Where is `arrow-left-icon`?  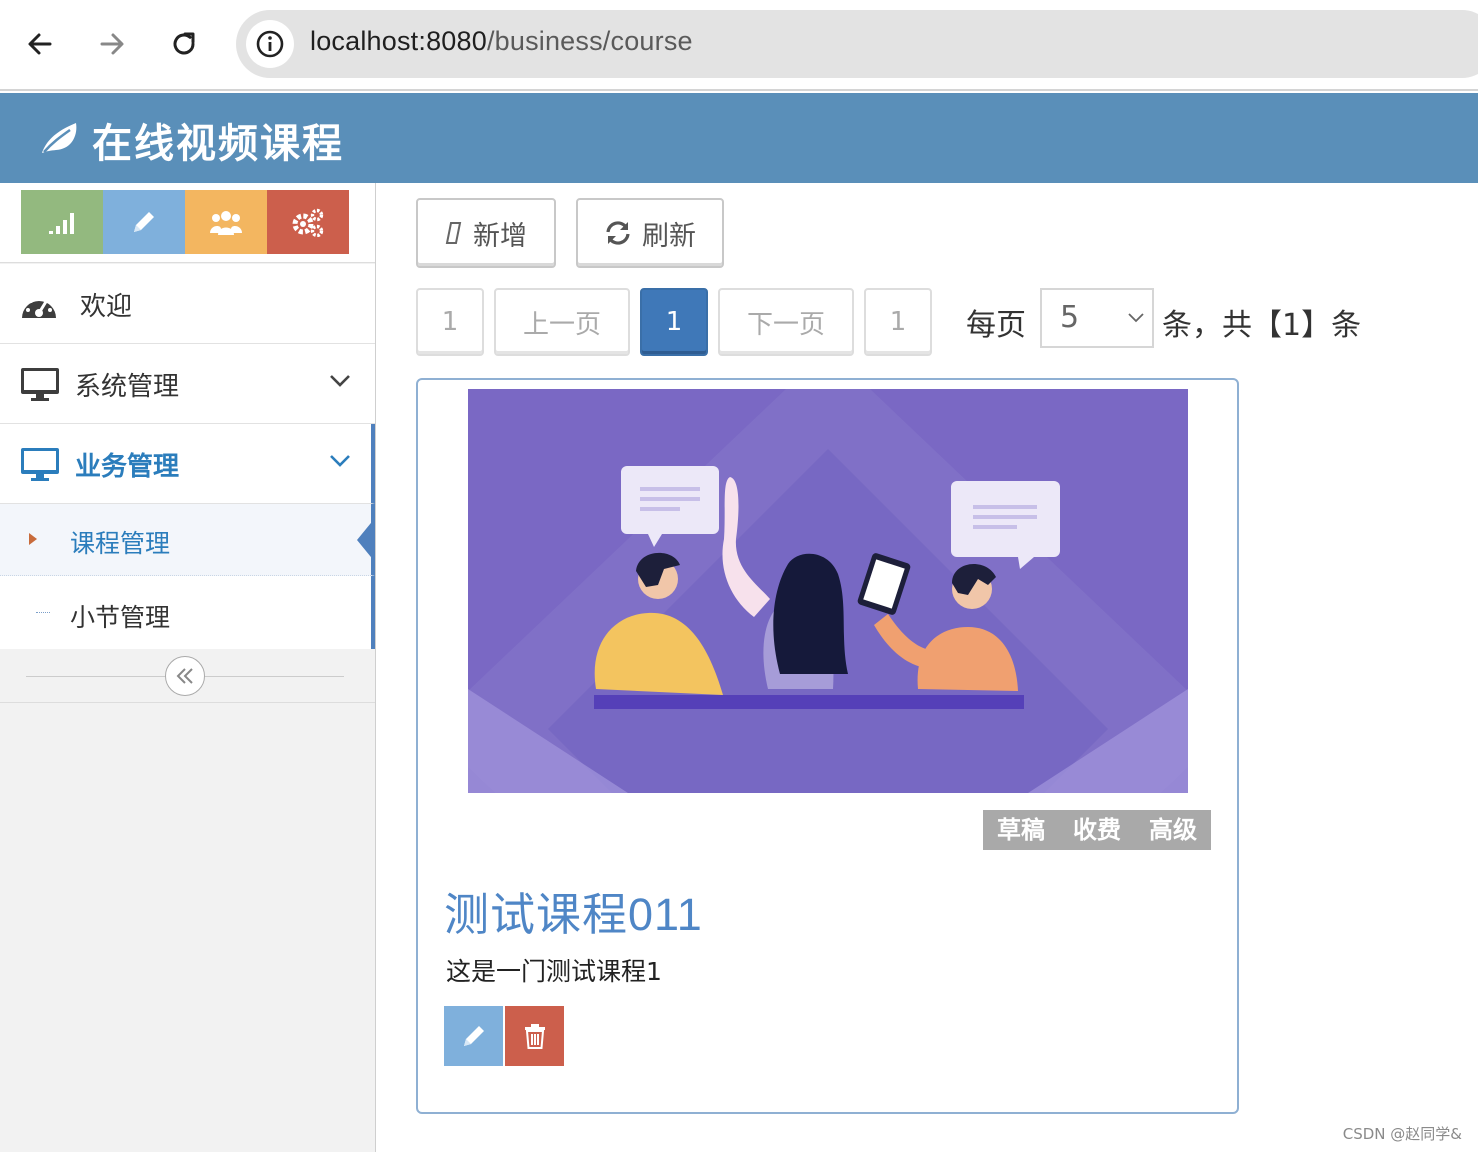 arrow-left-icon is located at coordinates (40, 44).